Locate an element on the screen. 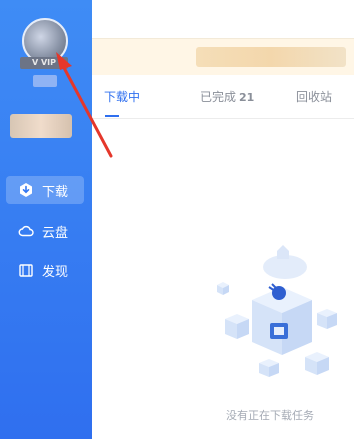  sidebar-item-label: 下载 is located at coordinates (55, 192).